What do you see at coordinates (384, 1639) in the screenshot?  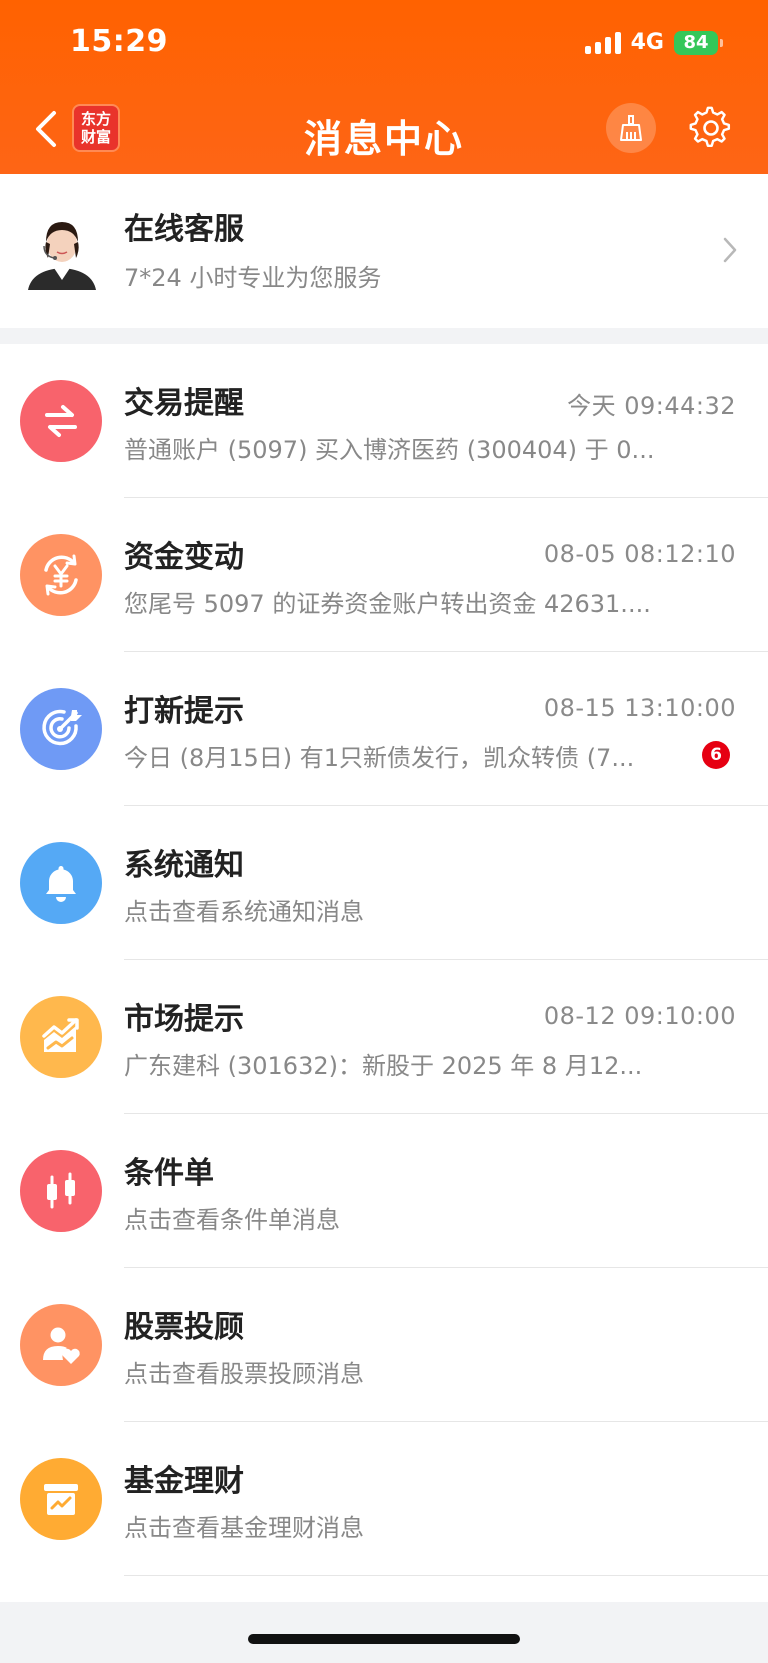 I see `home-indicator` at bounding box center [384, 1639].